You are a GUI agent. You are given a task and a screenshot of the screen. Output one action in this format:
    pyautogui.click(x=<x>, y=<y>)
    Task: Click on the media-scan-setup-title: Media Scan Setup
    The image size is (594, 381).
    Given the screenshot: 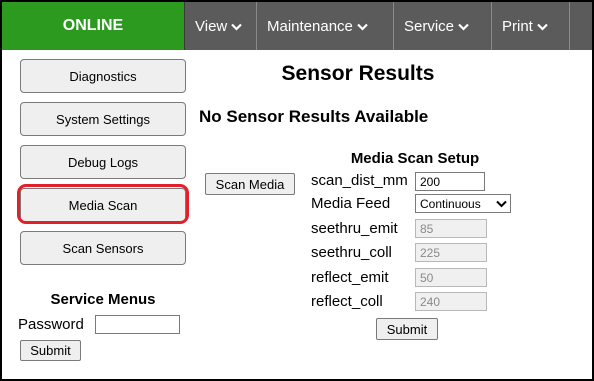 What is the action you would take?
    pyautogui.click(x=415, y=158)
    